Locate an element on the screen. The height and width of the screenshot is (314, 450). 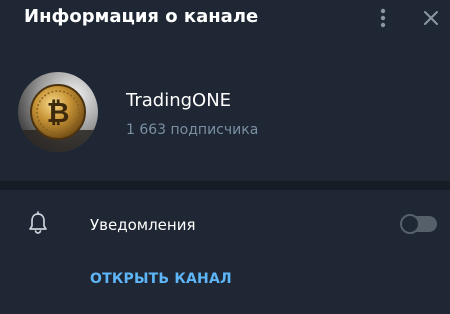
subscriber-count: 1 663 подписчика is located at coordinates (192, 130).